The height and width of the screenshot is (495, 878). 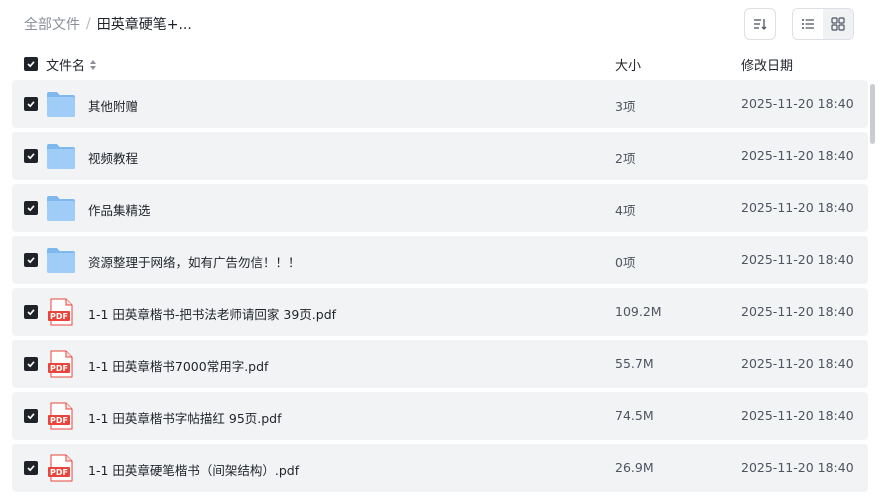 I want to click on file-name: 视频教程, so click(x=113, y=157).